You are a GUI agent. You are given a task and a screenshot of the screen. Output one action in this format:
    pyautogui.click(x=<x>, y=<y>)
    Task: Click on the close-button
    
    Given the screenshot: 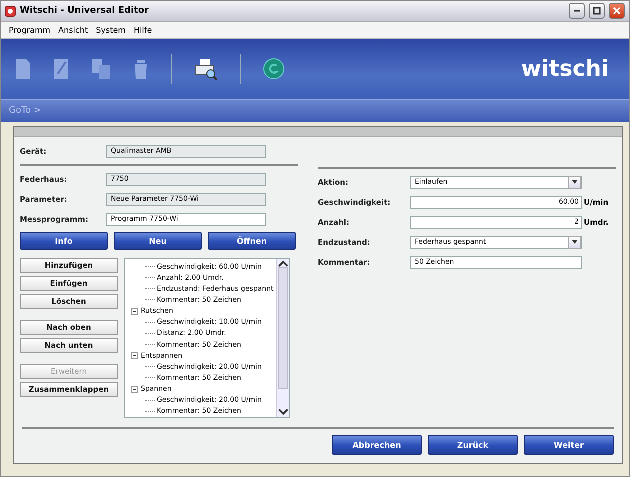 What is the action you would take?
    pyautogui.click(x=617, y=11)
    